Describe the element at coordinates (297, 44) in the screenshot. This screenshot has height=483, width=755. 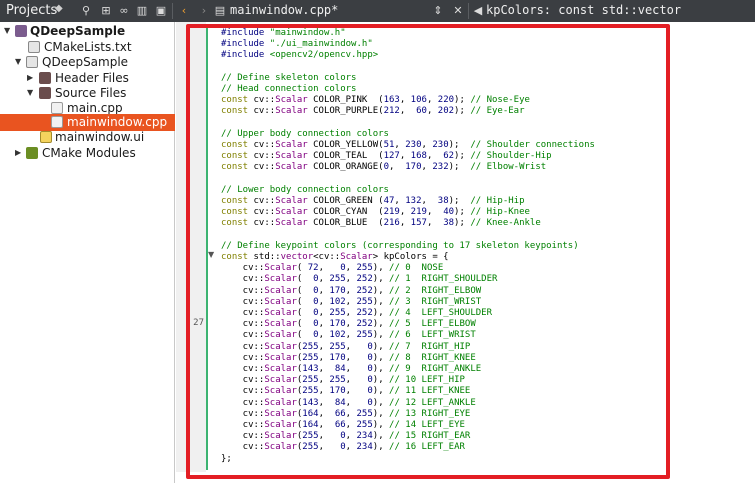
I see `code-line: #include "./ui_mainwindow.h"` at that location.